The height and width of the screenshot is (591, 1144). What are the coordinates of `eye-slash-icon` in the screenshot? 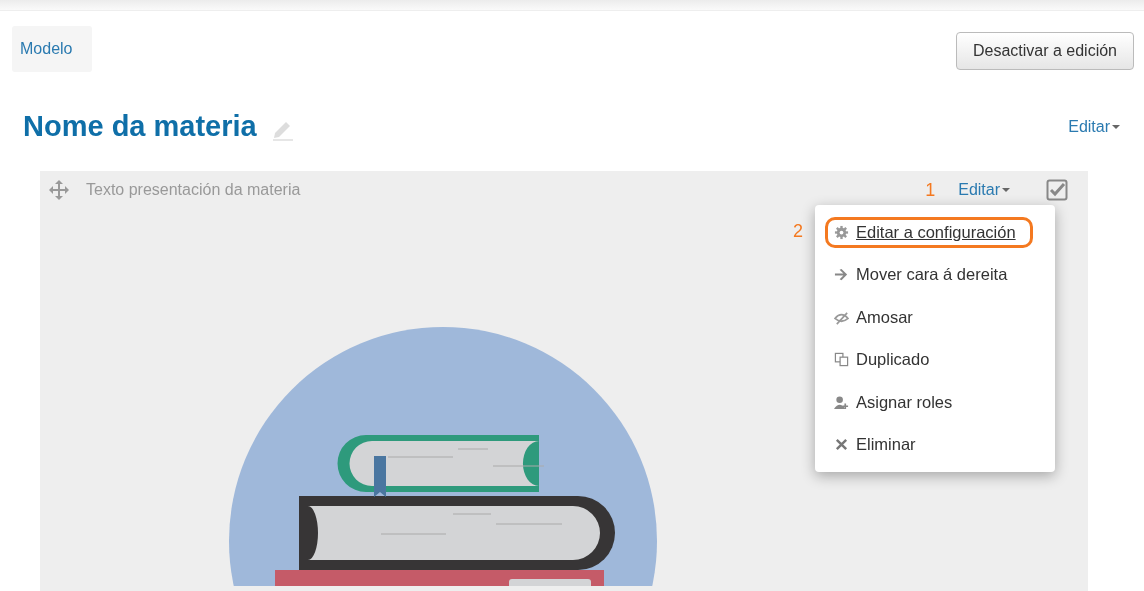 It's located at (841, 317).